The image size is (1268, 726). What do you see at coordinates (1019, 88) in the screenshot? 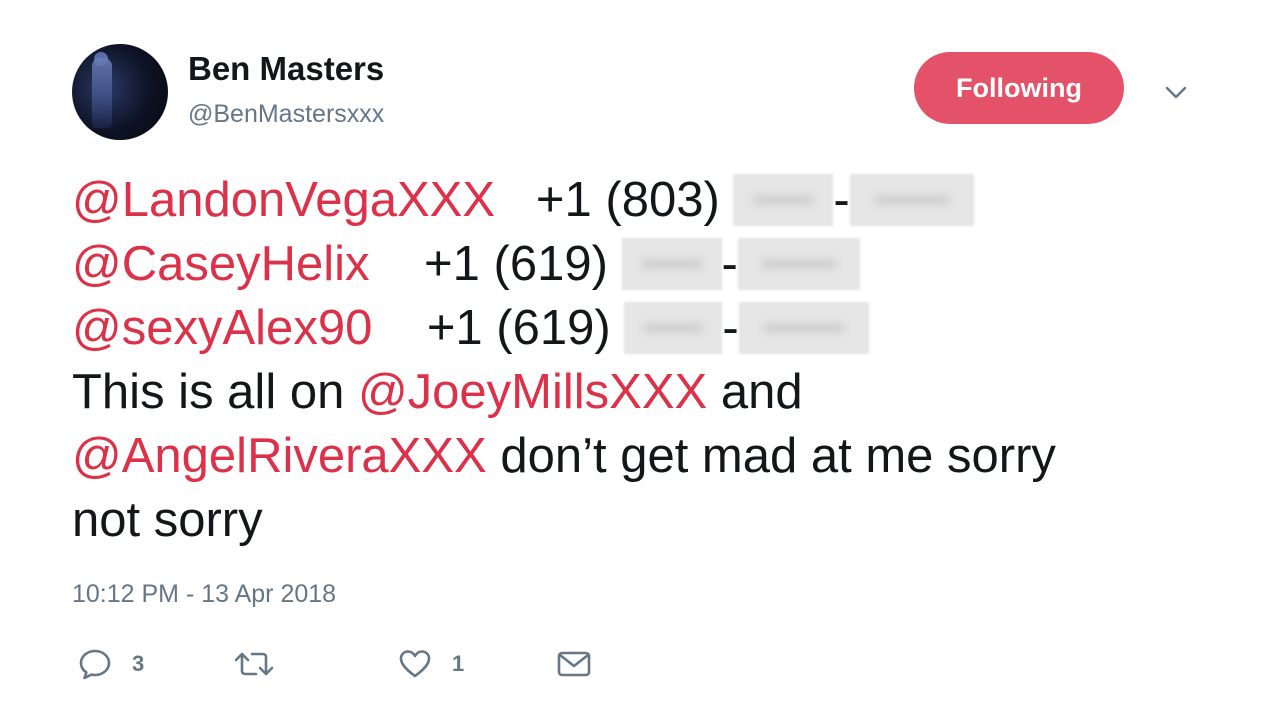
I see `following-button: Following` at bounding box center [1019, 88].